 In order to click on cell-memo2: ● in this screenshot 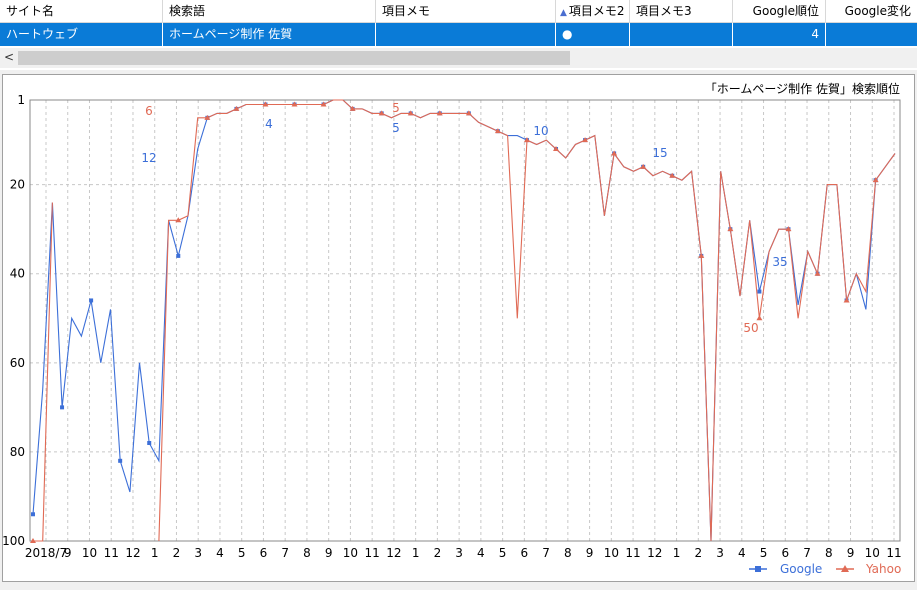, I will do `click(593, 34)`.